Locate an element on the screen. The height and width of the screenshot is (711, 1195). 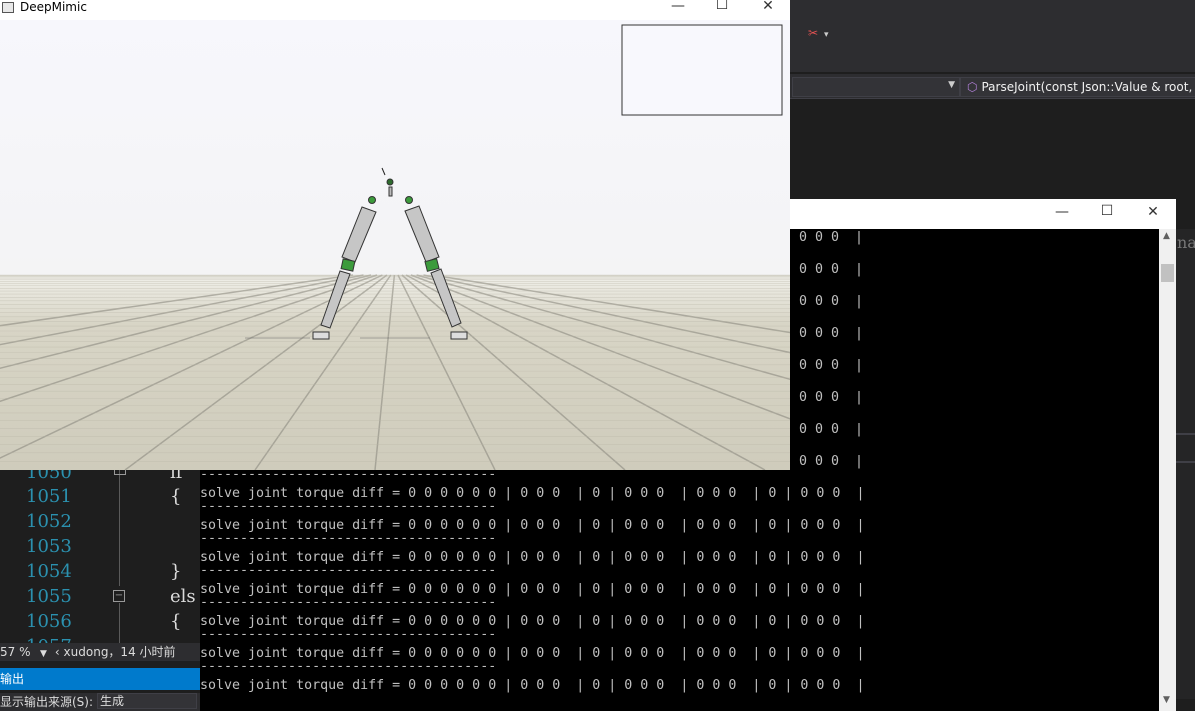
spine-segment is located at coordinates (390, 191).